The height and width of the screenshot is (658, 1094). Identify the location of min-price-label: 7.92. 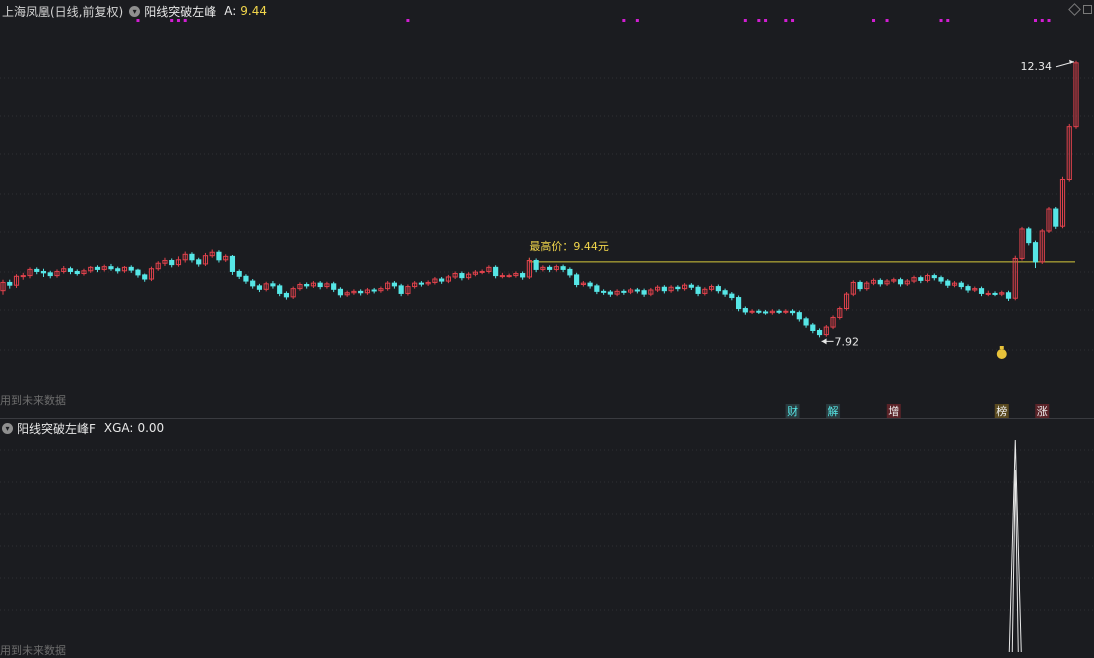
(847, 341).